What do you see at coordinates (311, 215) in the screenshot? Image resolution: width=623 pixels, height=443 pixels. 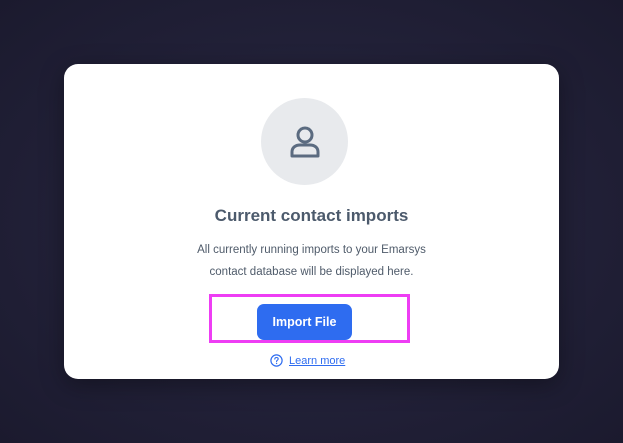 I see `empty-state-title: Current contact imports` at bounding box center [311, 215].